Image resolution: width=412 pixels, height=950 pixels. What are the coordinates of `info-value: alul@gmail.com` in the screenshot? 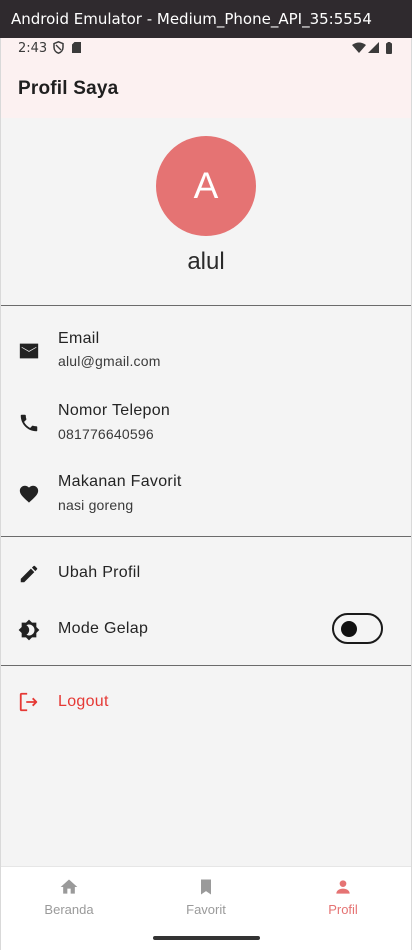 It's located at (109, 361).